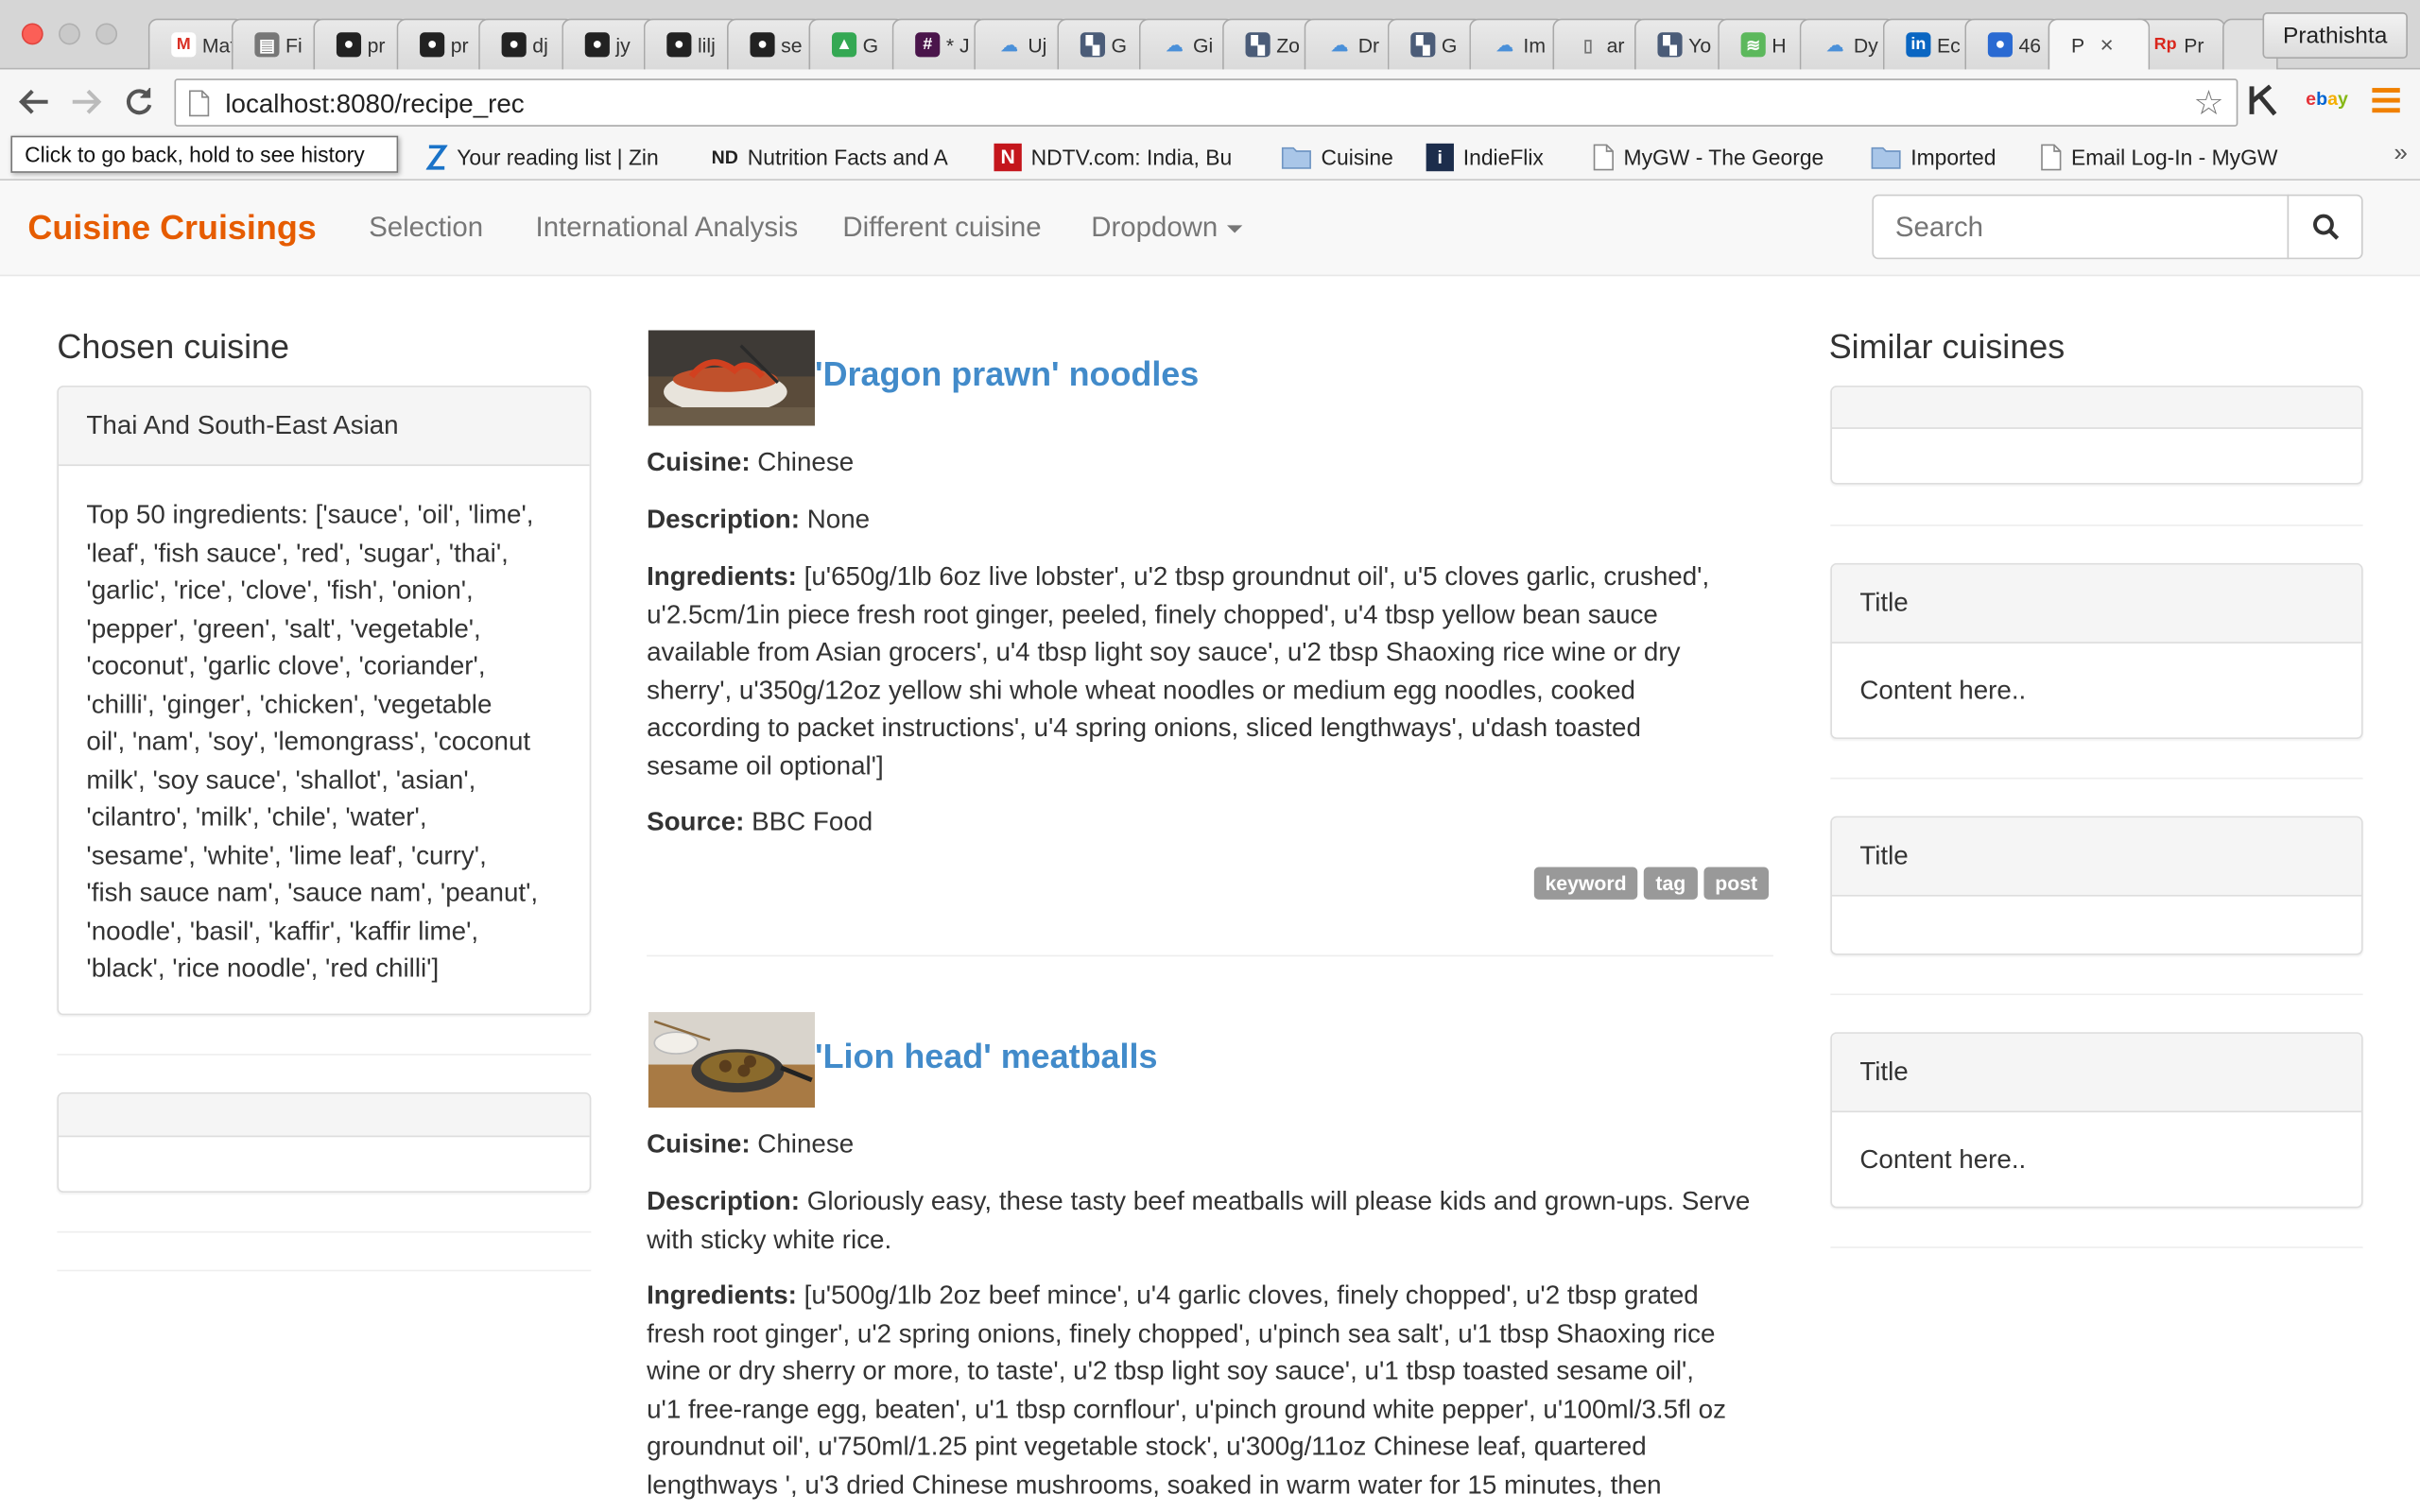  I want to click on recipe-title-link: 'Lion head' meatballs, so click(986, 1056).